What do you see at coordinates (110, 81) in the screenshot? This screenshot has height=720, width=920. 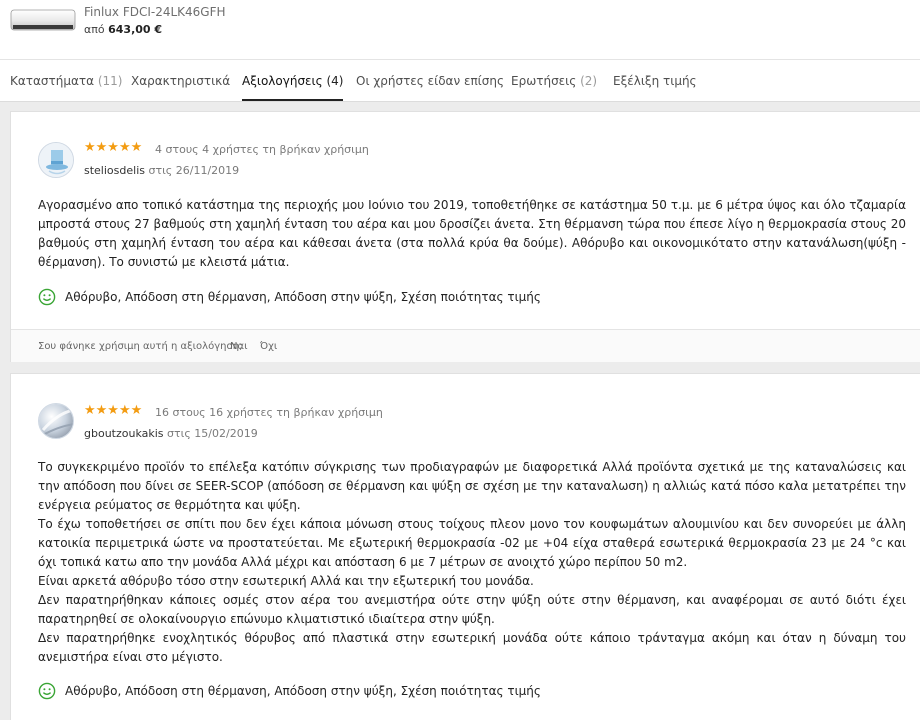 I see `tab-count: (11)` at bounding box center [110, 81].